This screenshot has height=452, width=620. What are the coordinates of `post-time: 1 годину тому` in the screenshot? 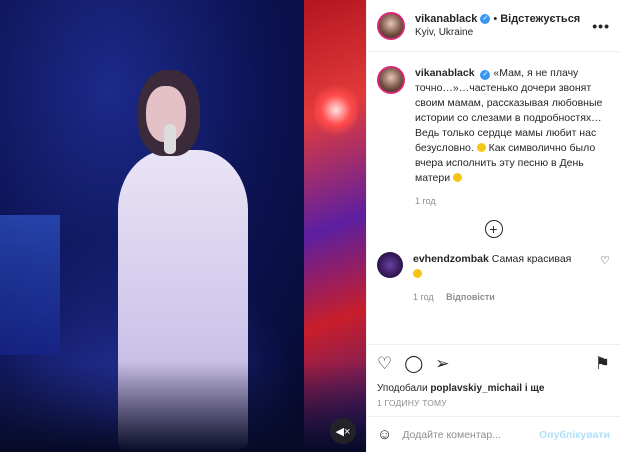 It's located at (493, 406).